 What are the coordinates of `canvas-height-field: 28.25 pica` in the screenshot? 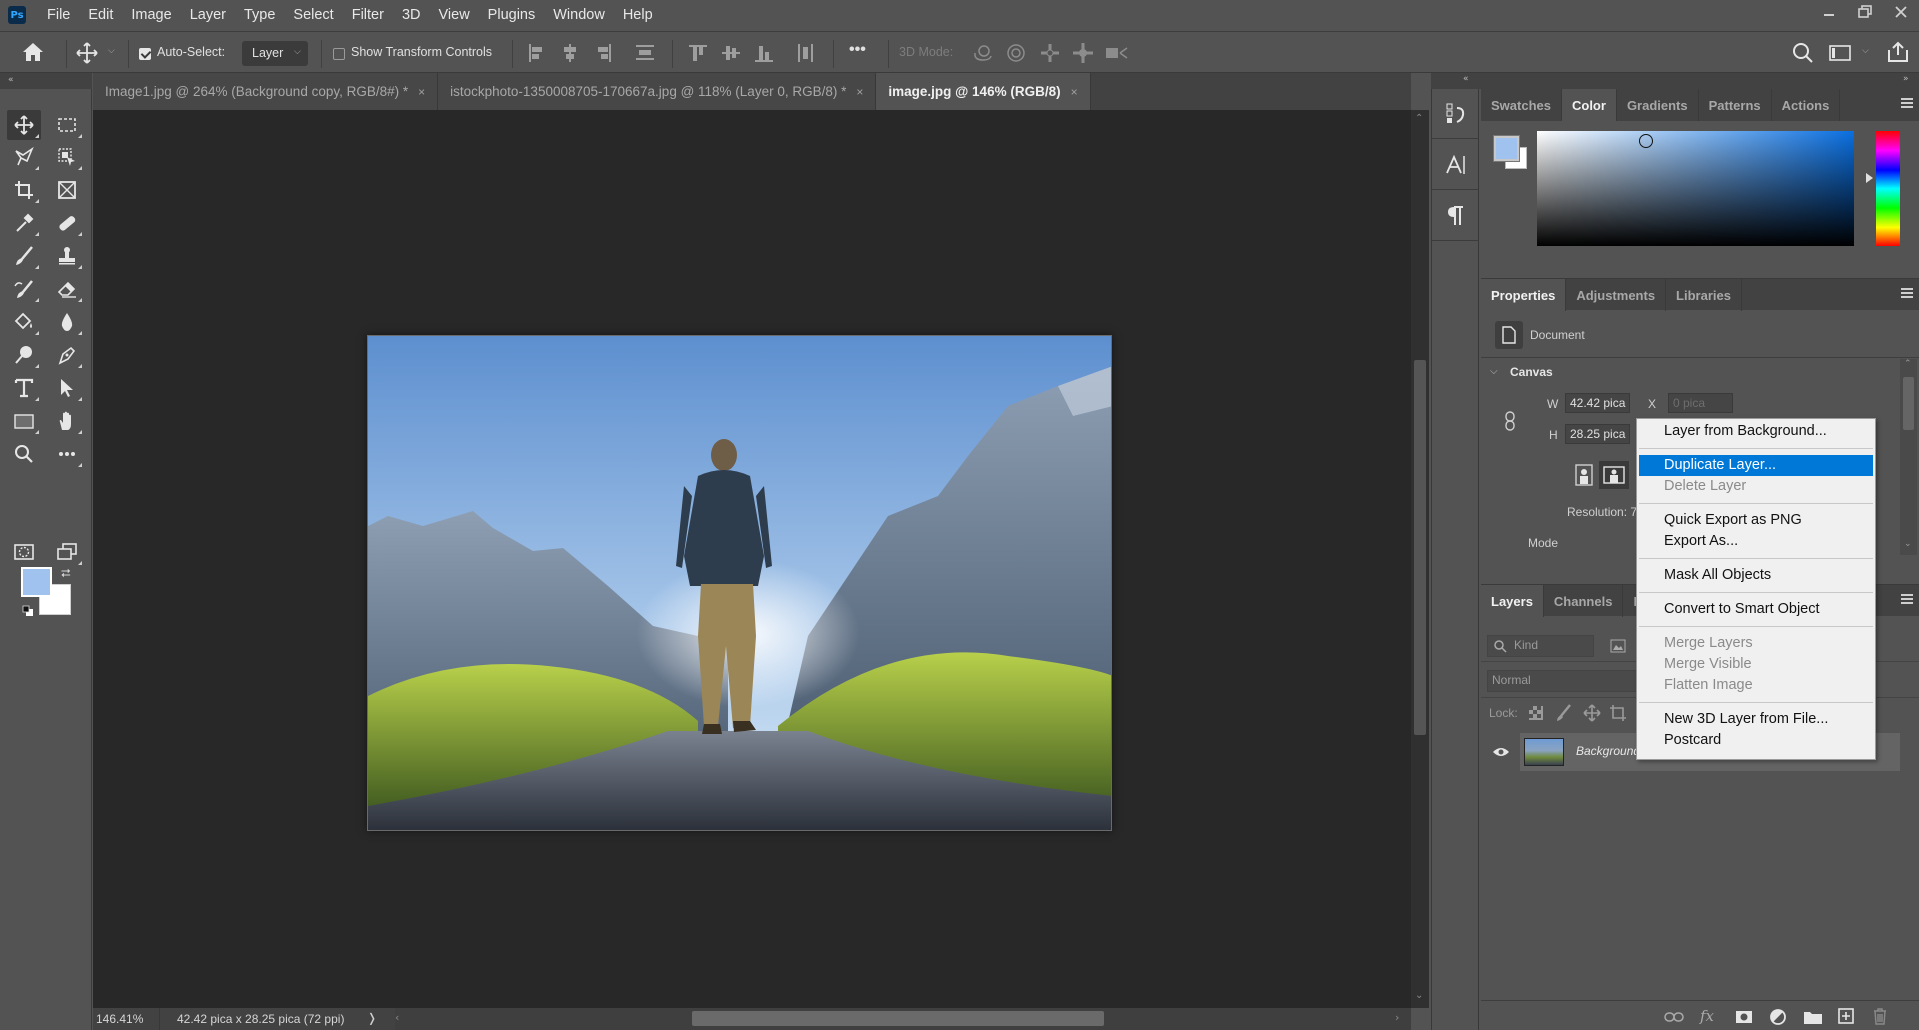 It's located at (1597, 434).